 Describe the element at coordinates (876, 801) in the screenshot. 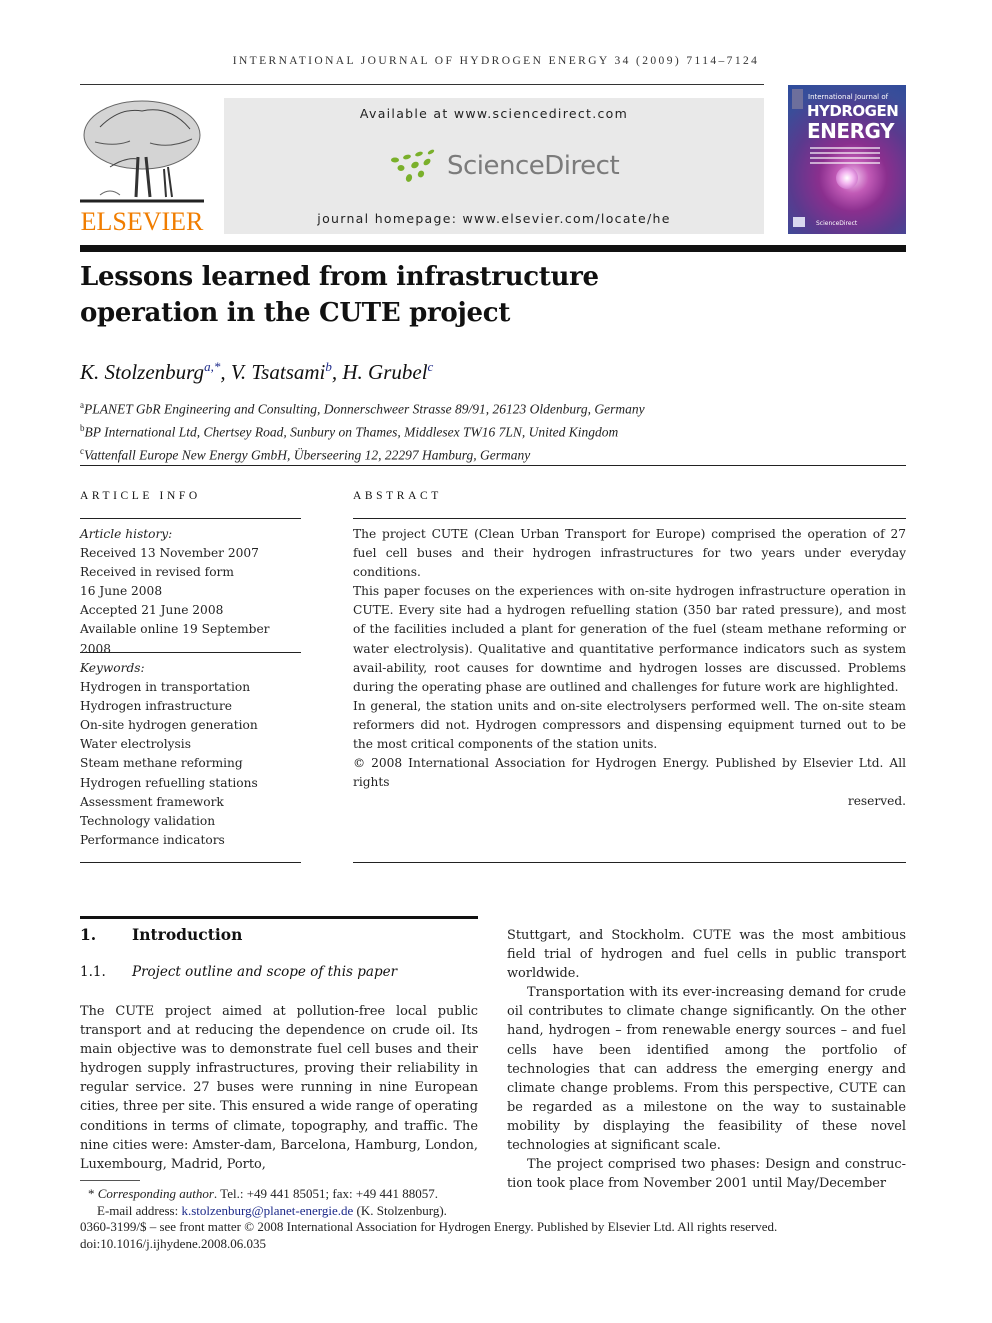

I see `abstract-copyright-end: reserved.` at that location.